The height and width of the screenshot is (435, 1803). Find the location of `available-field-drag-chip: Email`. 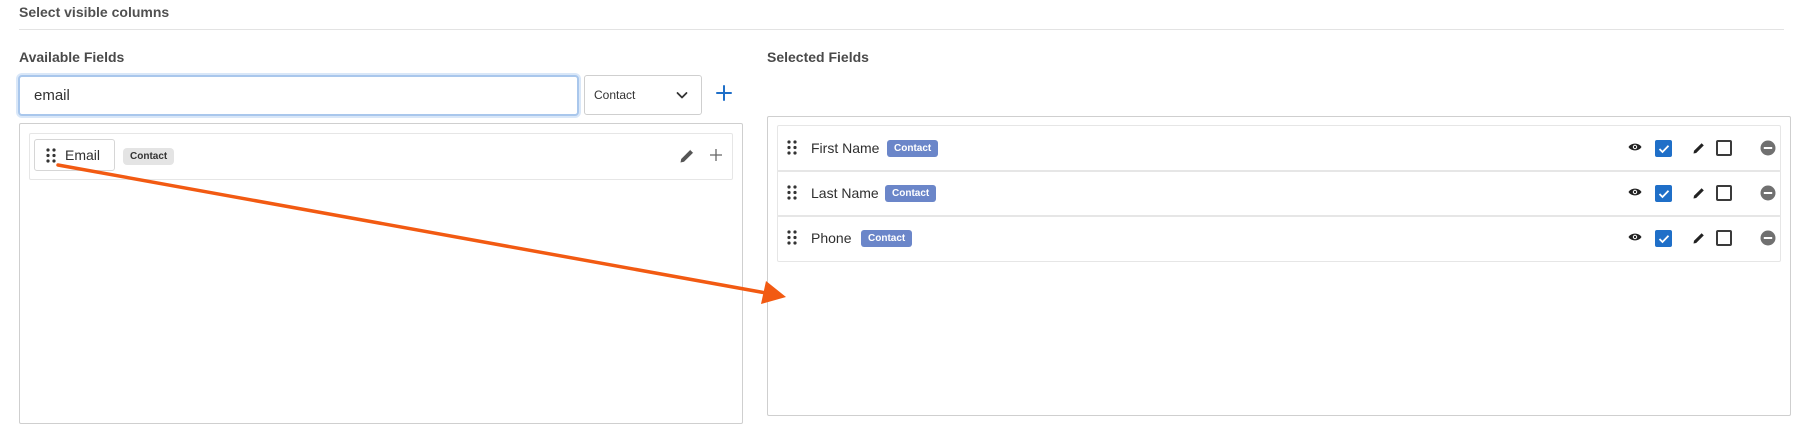

available-field-drag-chip: Email is located at coordinates (74, 155).